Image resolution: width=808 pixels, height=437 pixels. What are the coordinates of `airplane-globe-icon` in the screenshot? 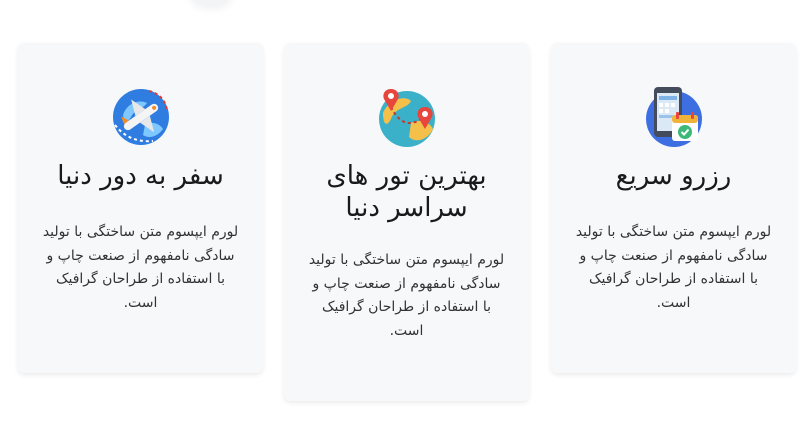 It's located at (141, 117).